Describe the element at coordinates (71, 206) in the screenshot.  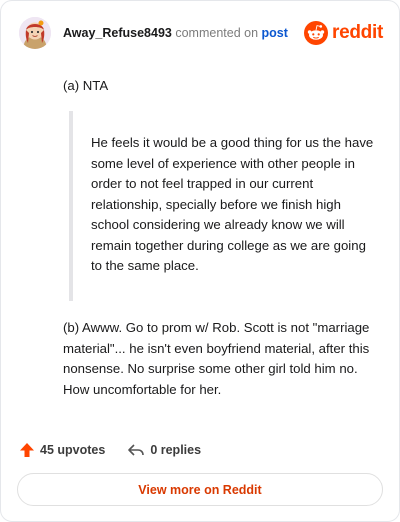
I see `blockquote-bar` at that location.